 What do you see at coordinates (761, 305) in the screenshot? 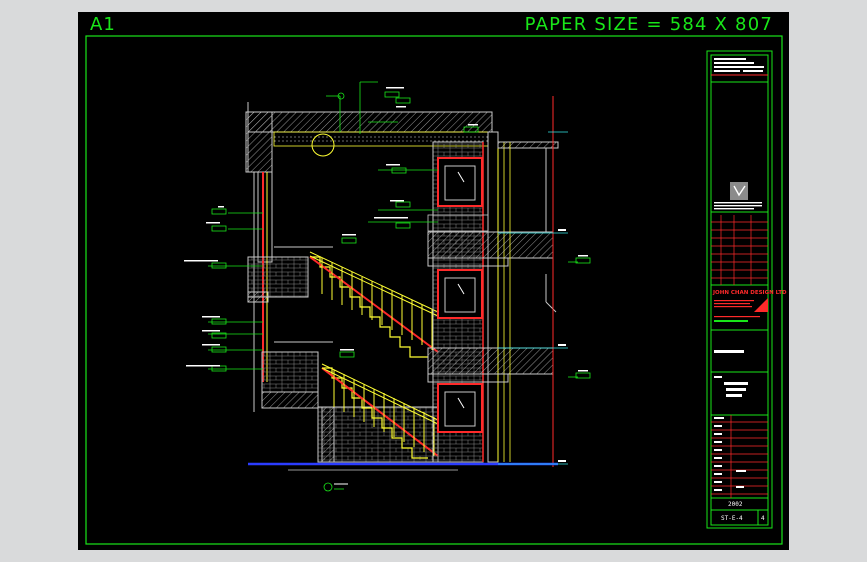
I see `company-triangle` at bounding box center [761, 305].